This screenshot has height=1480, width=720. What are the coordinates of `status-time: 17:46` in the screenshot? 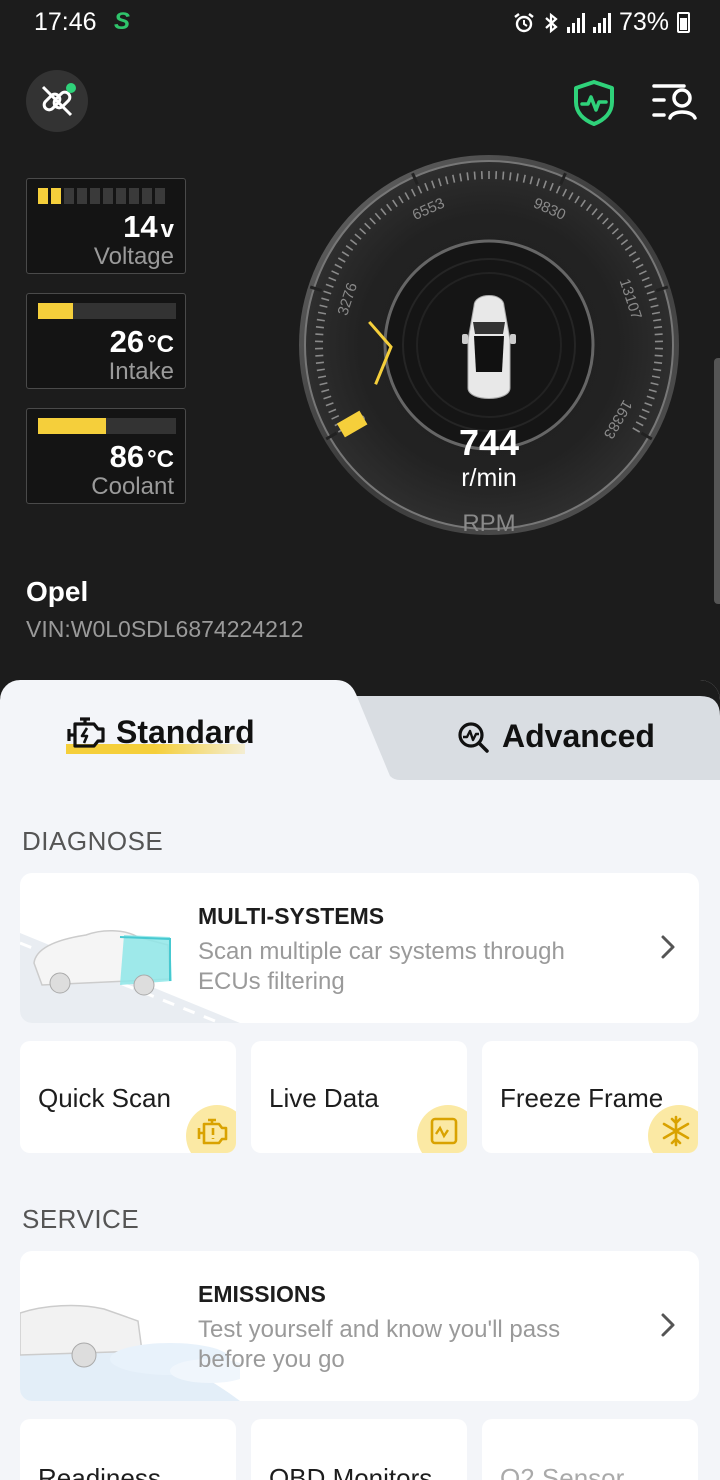 It's located at (65, 22).